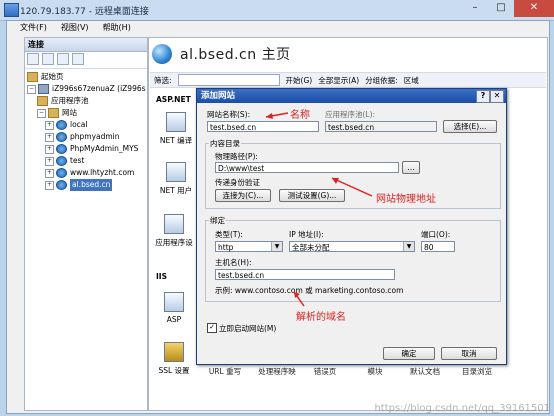 This screenshot has height=416, width=554. What do you see at coordinates (319, 209) in the screenshot?
I see `annotation-arrows` at bounding box center [319, 209].